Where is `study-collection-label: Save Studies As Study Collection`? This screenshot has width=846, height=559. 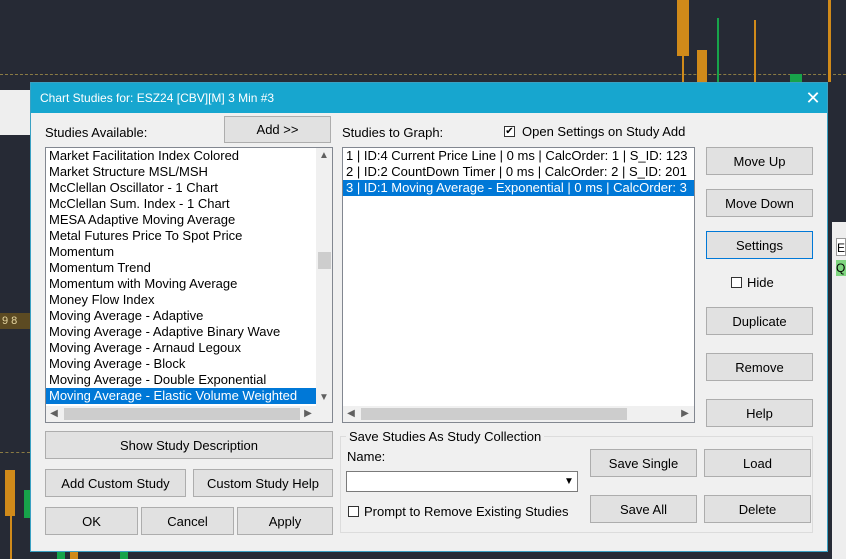 study-collection-label: Save Studies As Study Collection is located at coordinates (445, 436).